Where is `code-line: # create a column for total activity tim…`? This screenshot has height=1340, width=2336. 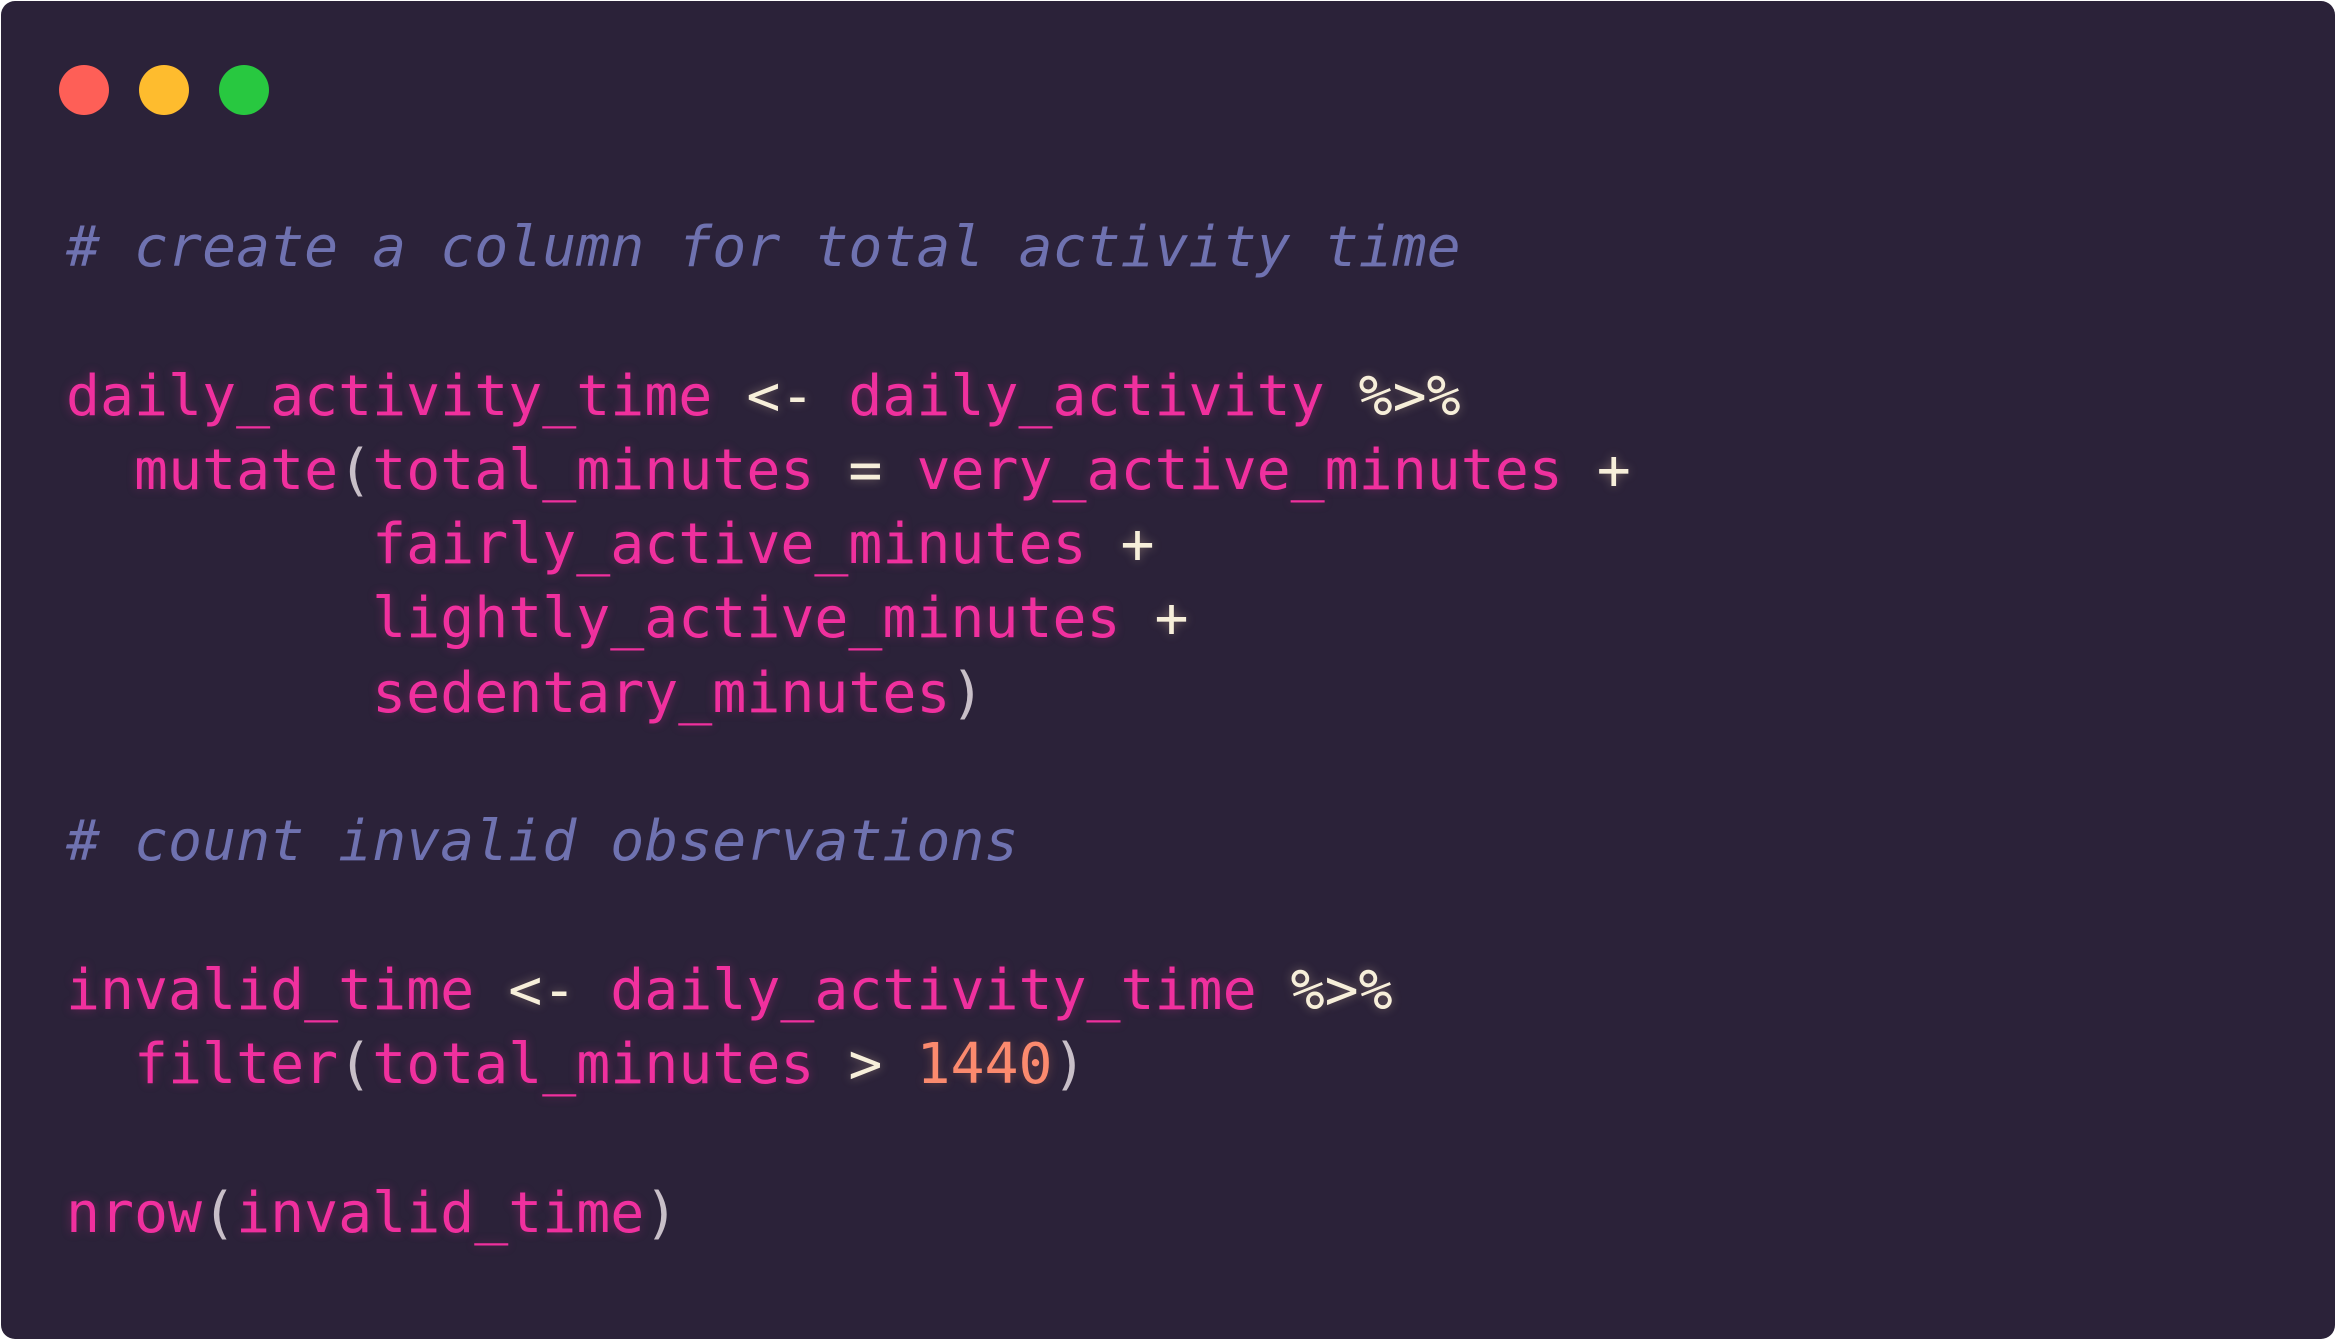
code-line: # create a column for total activity tim… is located at coordinates (848, 248).